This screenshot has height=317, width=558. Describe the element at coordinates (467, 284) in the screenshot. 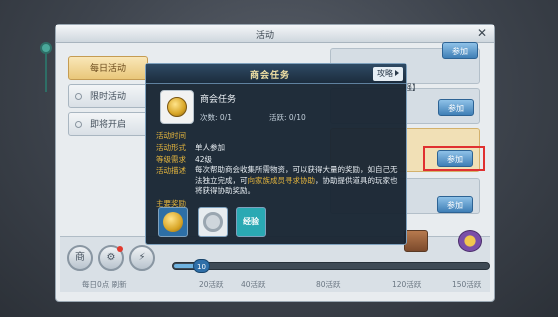

I see `milestone-label: 150活跃` at that location.